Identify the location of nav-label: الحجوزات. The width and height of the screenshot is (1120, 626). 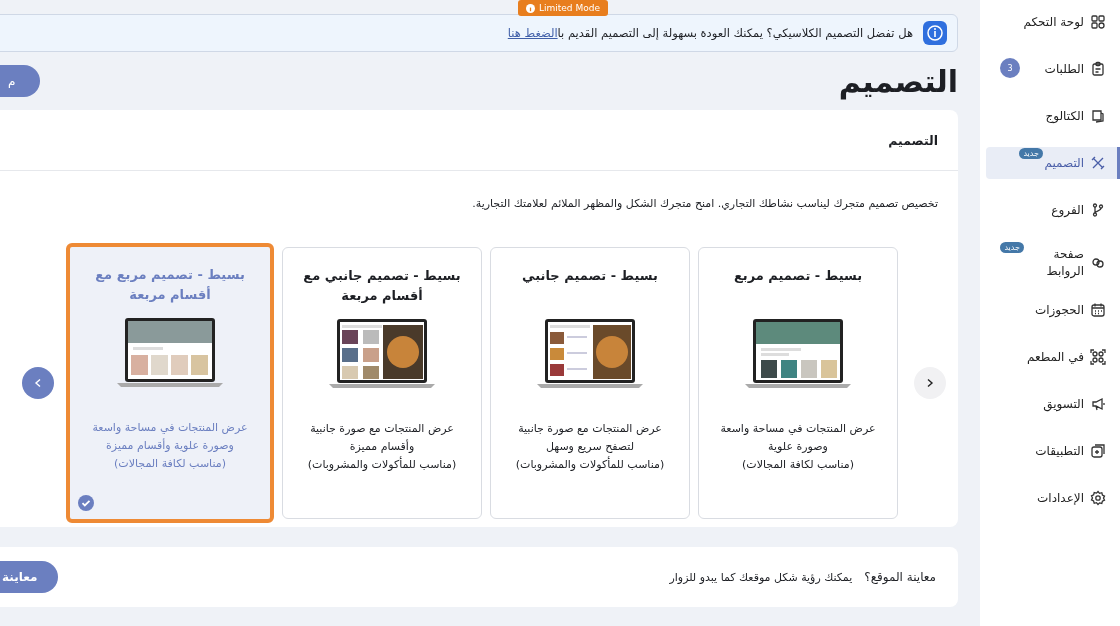
(1059, 310).